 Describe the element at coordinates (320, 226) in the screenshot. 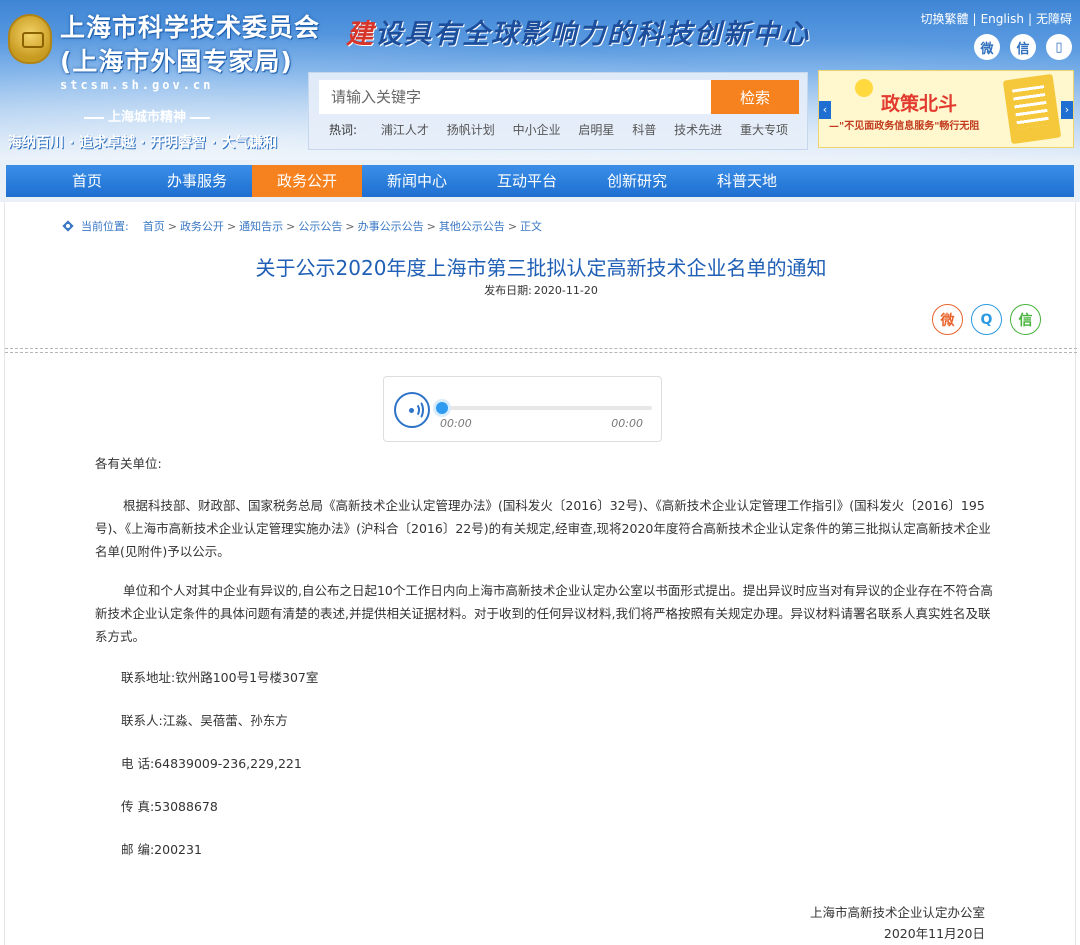

I see `breadcrumb-public-announcements: 公示公告` at that location.